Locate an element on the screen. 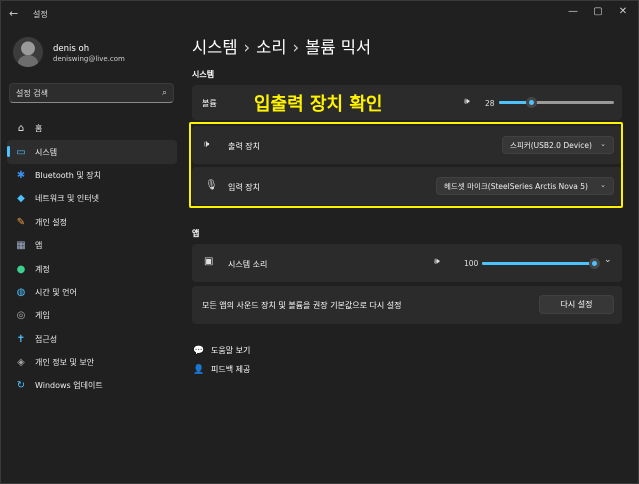 The image size is (639, 484). sidebar-item-globe: ◍ 시간 및 언어 is located at coordinates (92, 292).